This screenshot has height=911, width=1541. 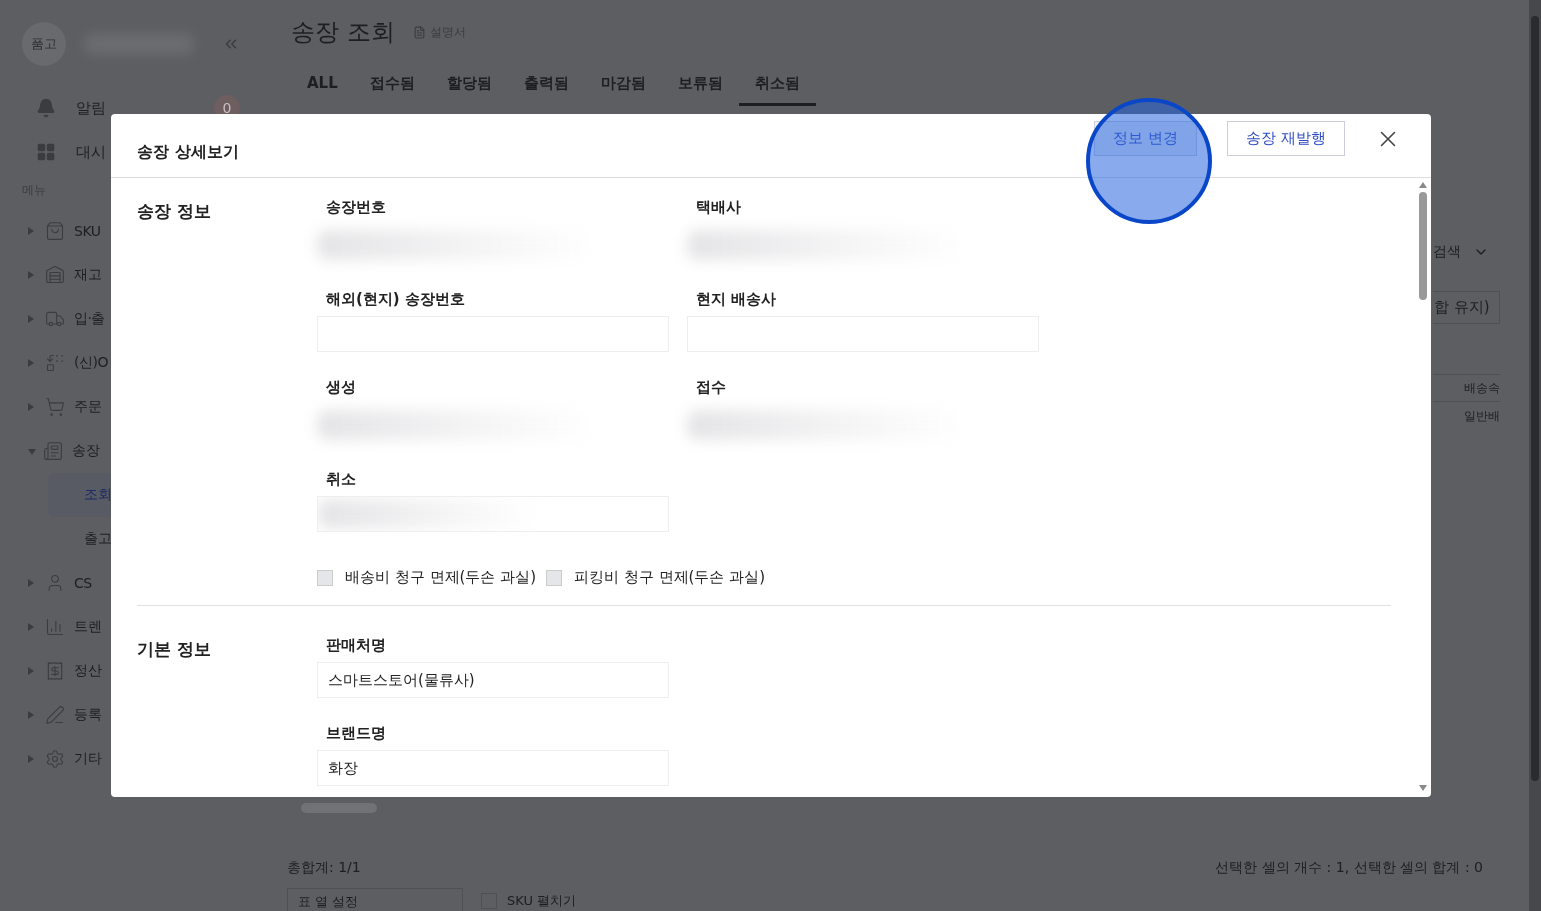 I want to click on action-button: 정보 변경, so click(x=1146, y=138).